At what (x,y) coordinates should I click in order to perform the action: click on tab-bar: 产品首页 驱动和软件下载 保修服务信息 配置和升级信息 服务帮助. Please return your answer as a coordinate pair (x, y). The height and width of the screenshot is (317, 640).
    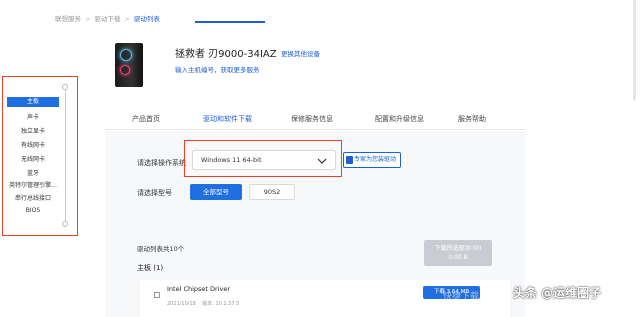
    Looking at the image, I should click on (315, 119).